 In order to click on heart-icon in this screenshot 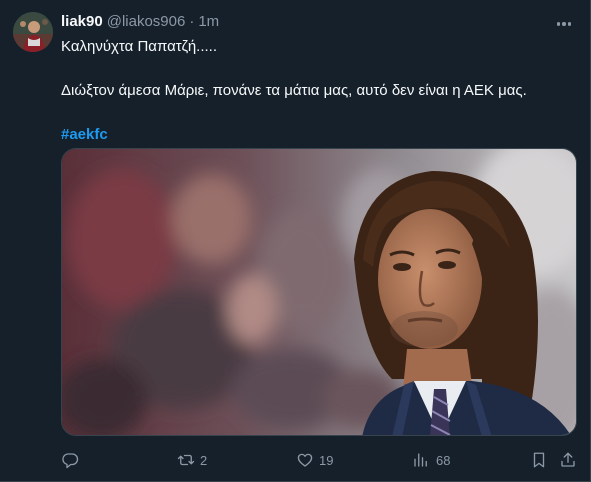, I will do `click(305, 460)`.